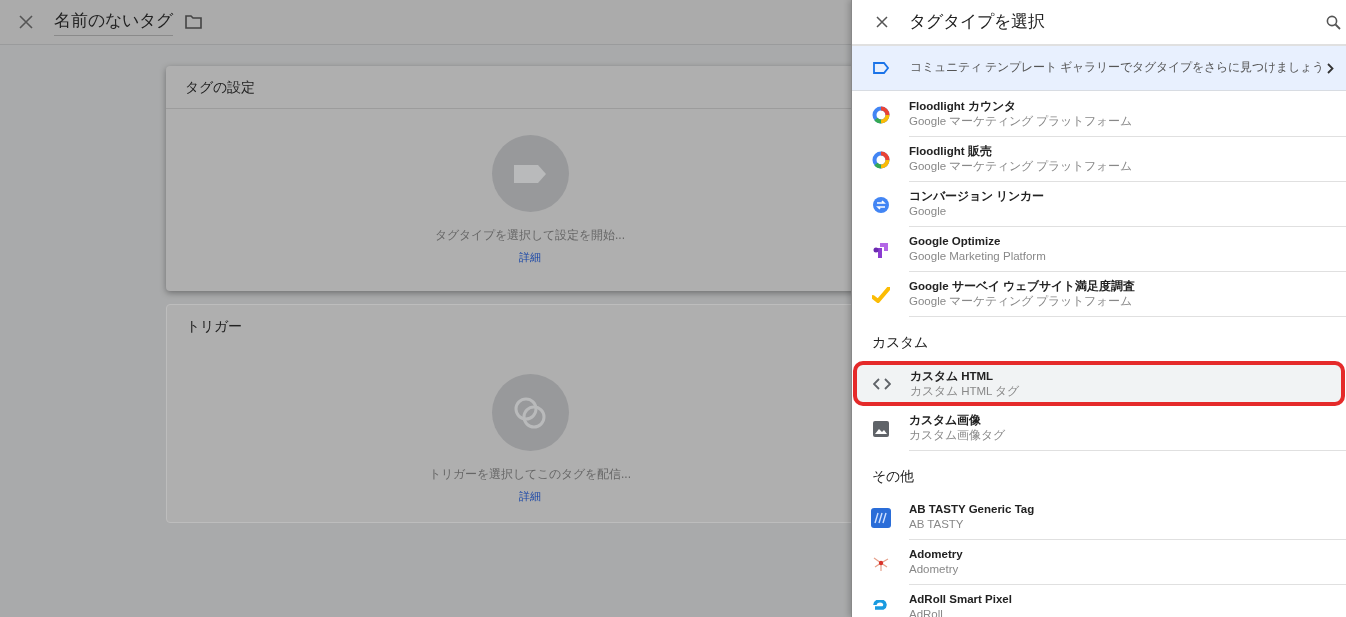 The image size is (1346, 617). Describe the element at coordinates (965, 391) in the screenshot. I see `tag-type-vendor: カスタム HTML タグ` at that location.